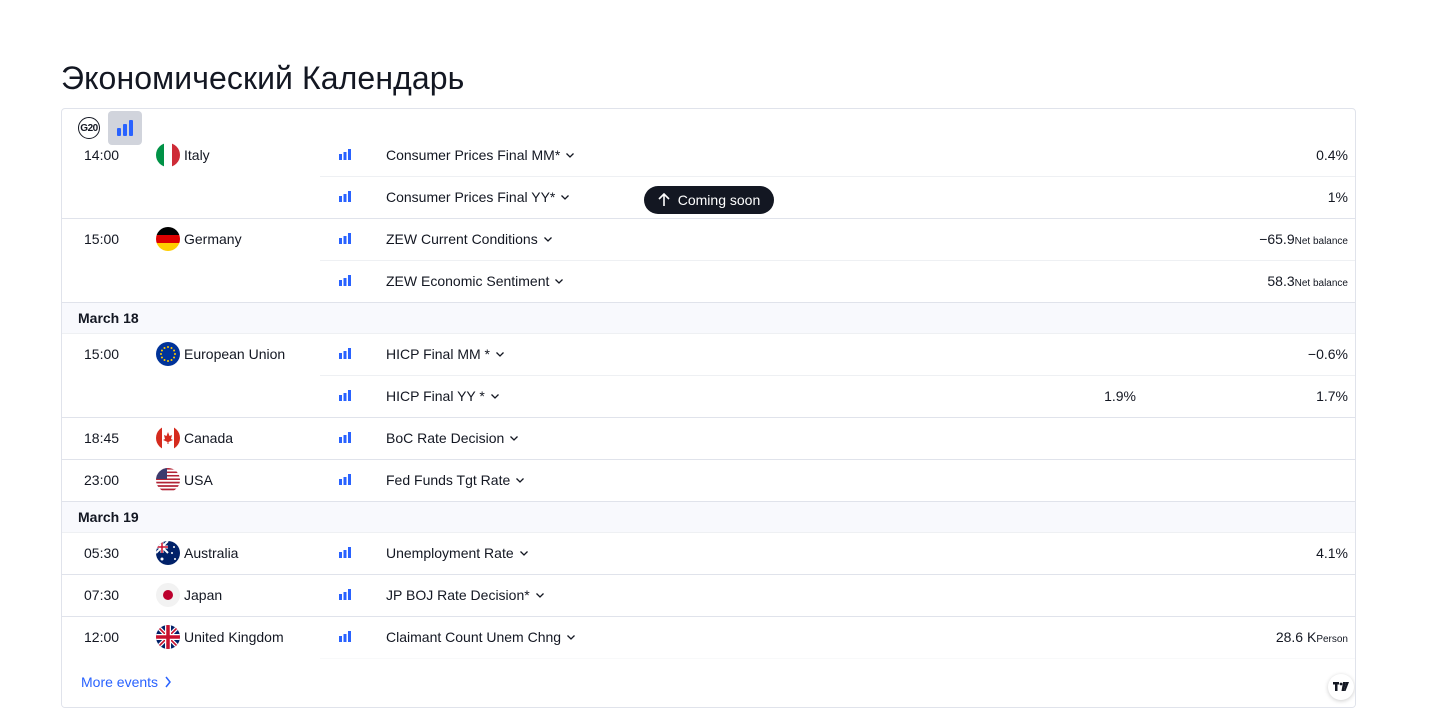 The height and width of the screenshot is (708, 1440). I want to click on event-name-text: Fed Funds Tgt Rate, so click(448, 480).